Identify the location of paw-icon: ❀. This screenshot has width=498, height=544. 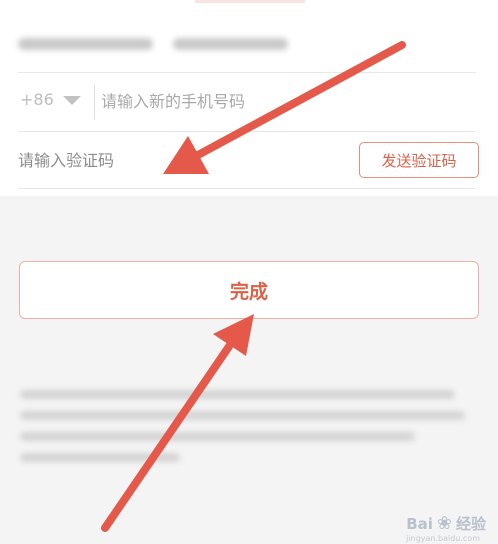
(444, 523).